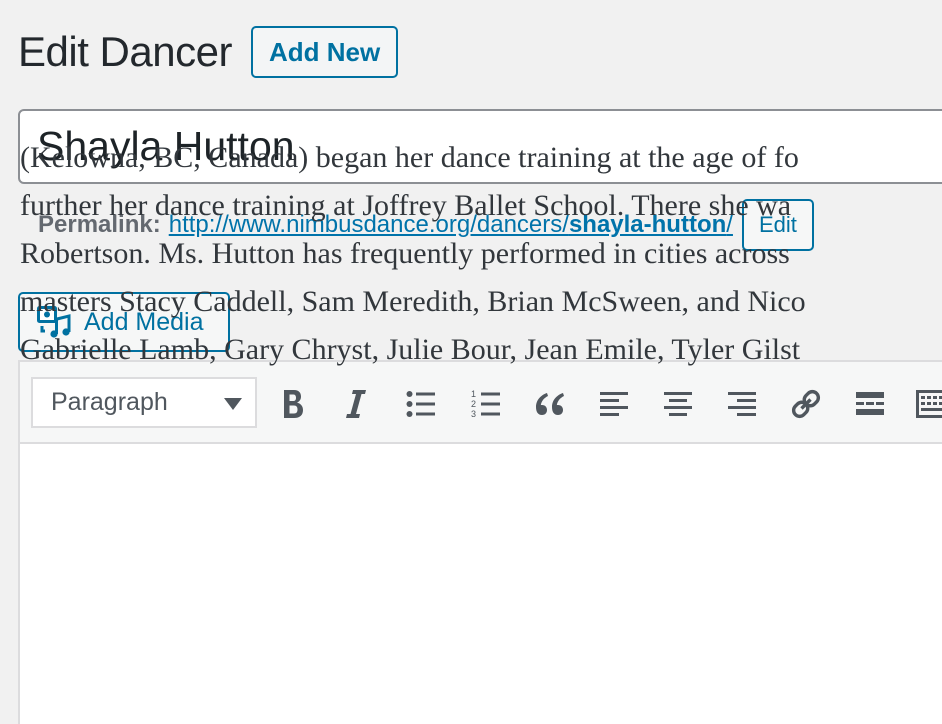 This screenshot has height=724, width=942. I want to click on svg-text: 3, so click(473, 414).